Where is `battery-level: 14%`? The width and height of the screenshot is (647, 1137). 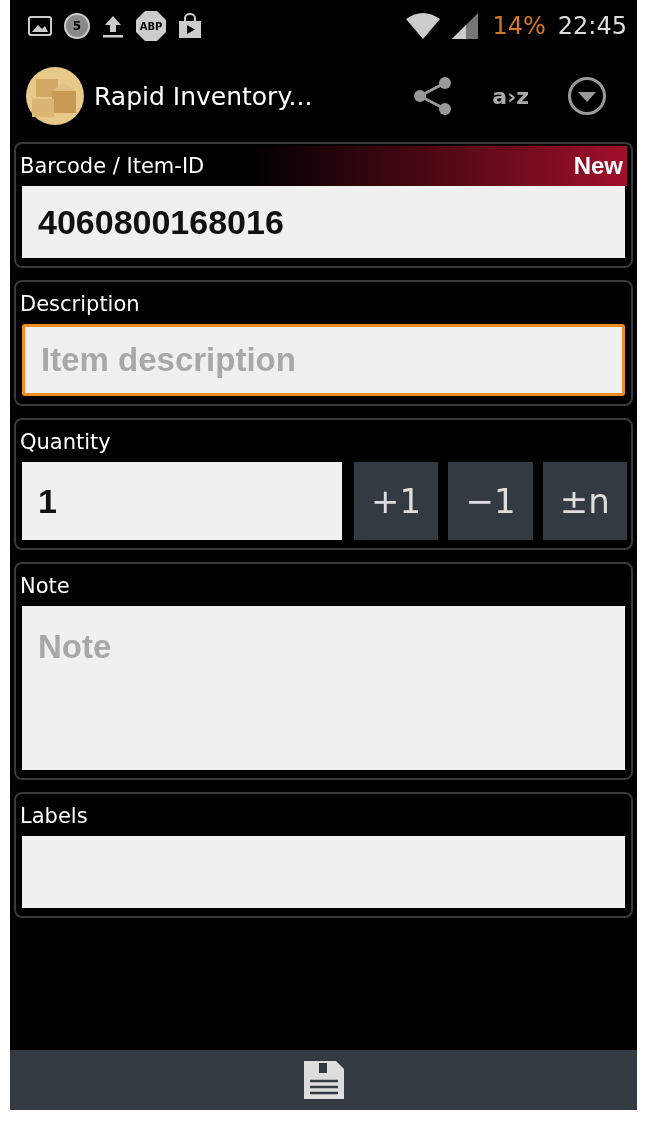 battery-level: 14% is located at coordinates (519, 26).